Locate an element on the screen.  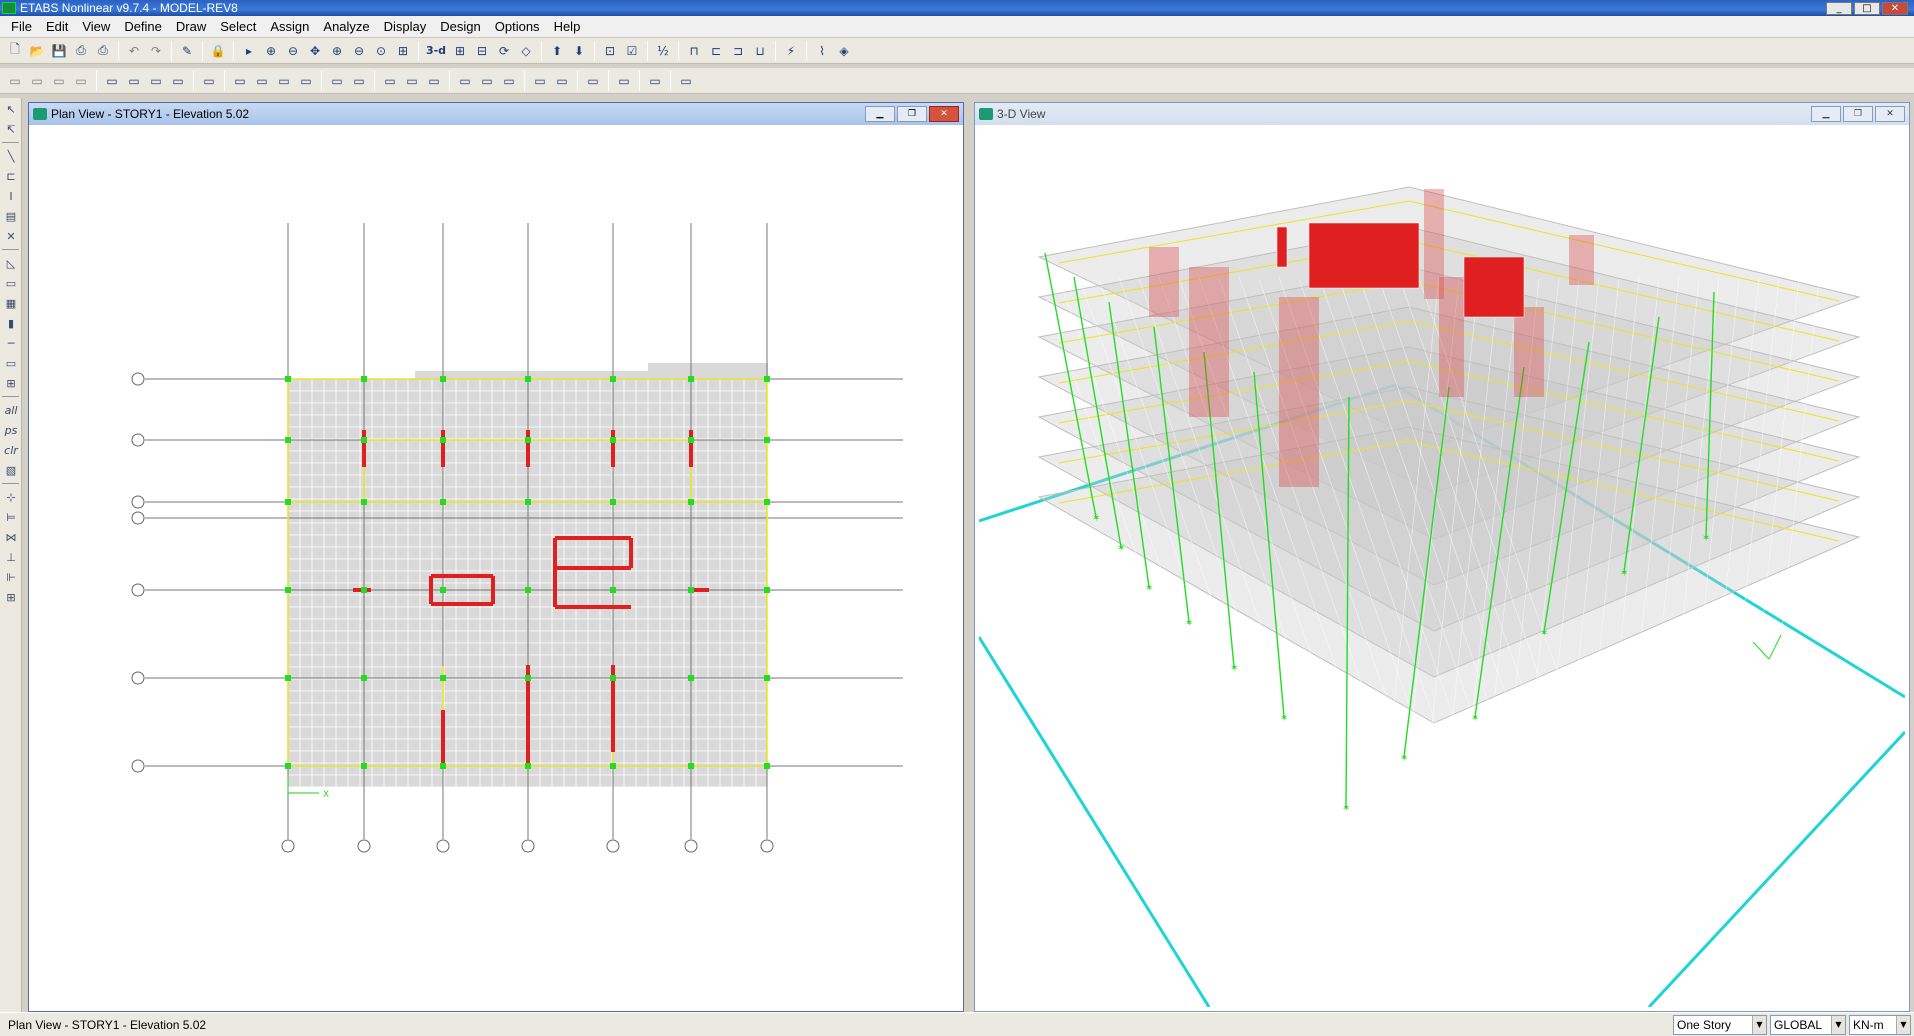
draw-wall-icon: ▮ is located at coordinates (11, 323).